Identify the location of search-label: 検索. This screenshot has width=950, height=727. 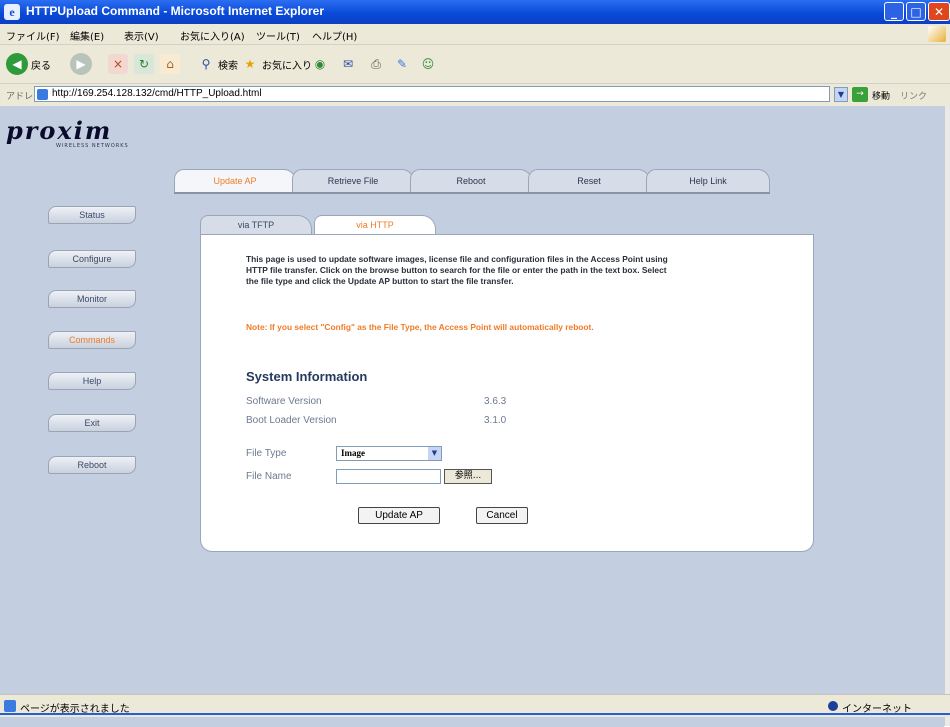
(228, 66).